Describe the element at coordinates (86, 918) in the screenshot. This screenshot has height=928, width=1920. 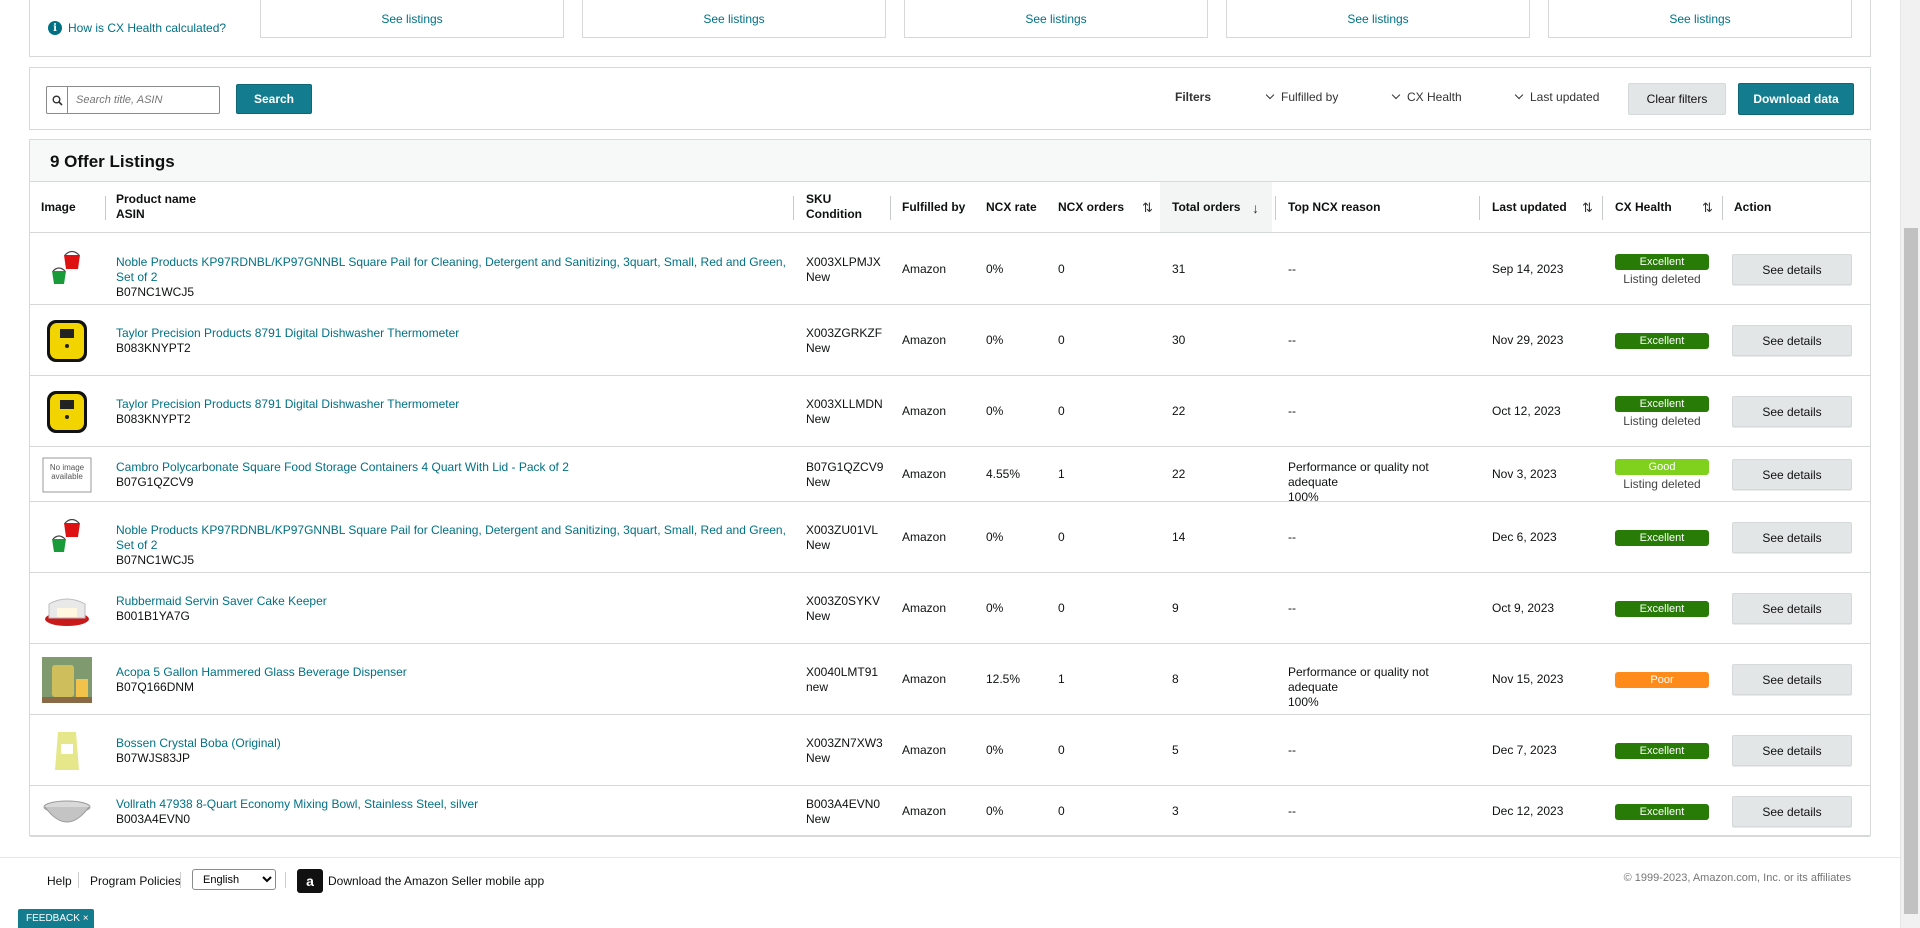
I see `close-icon: ×` at that location.